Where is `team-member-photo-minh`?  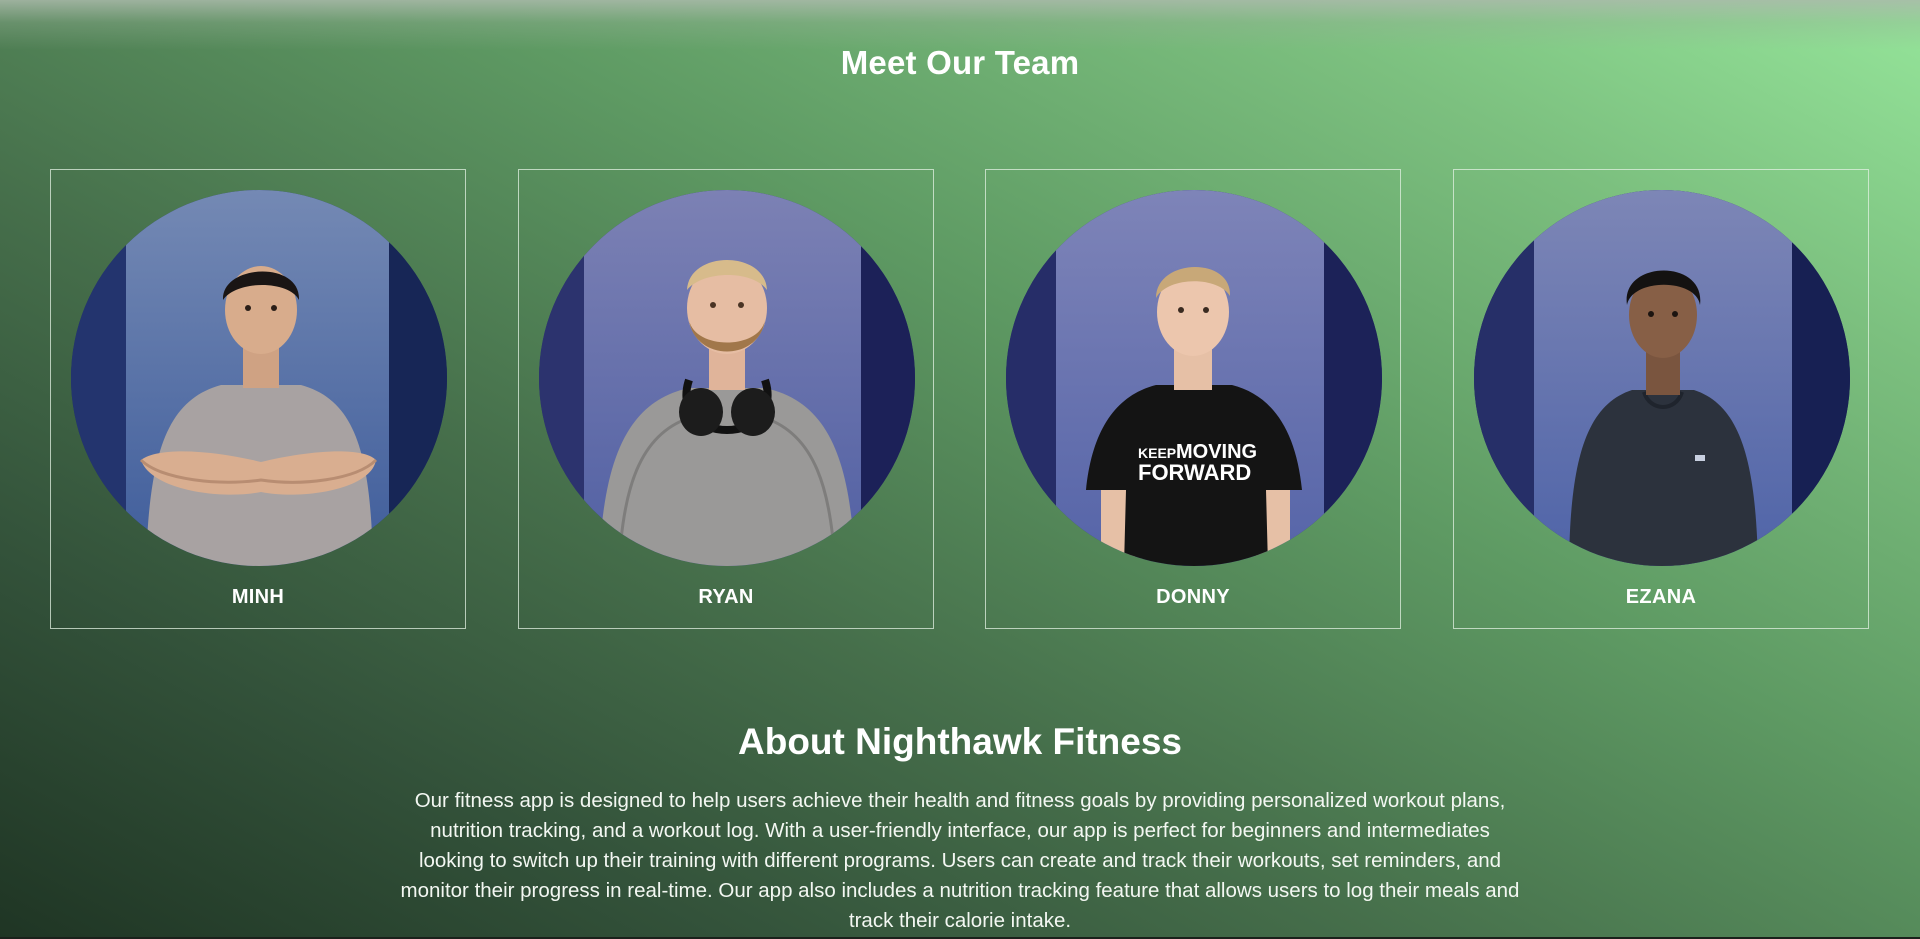 team-member-photo-minh is located at coordinates (259, 378).